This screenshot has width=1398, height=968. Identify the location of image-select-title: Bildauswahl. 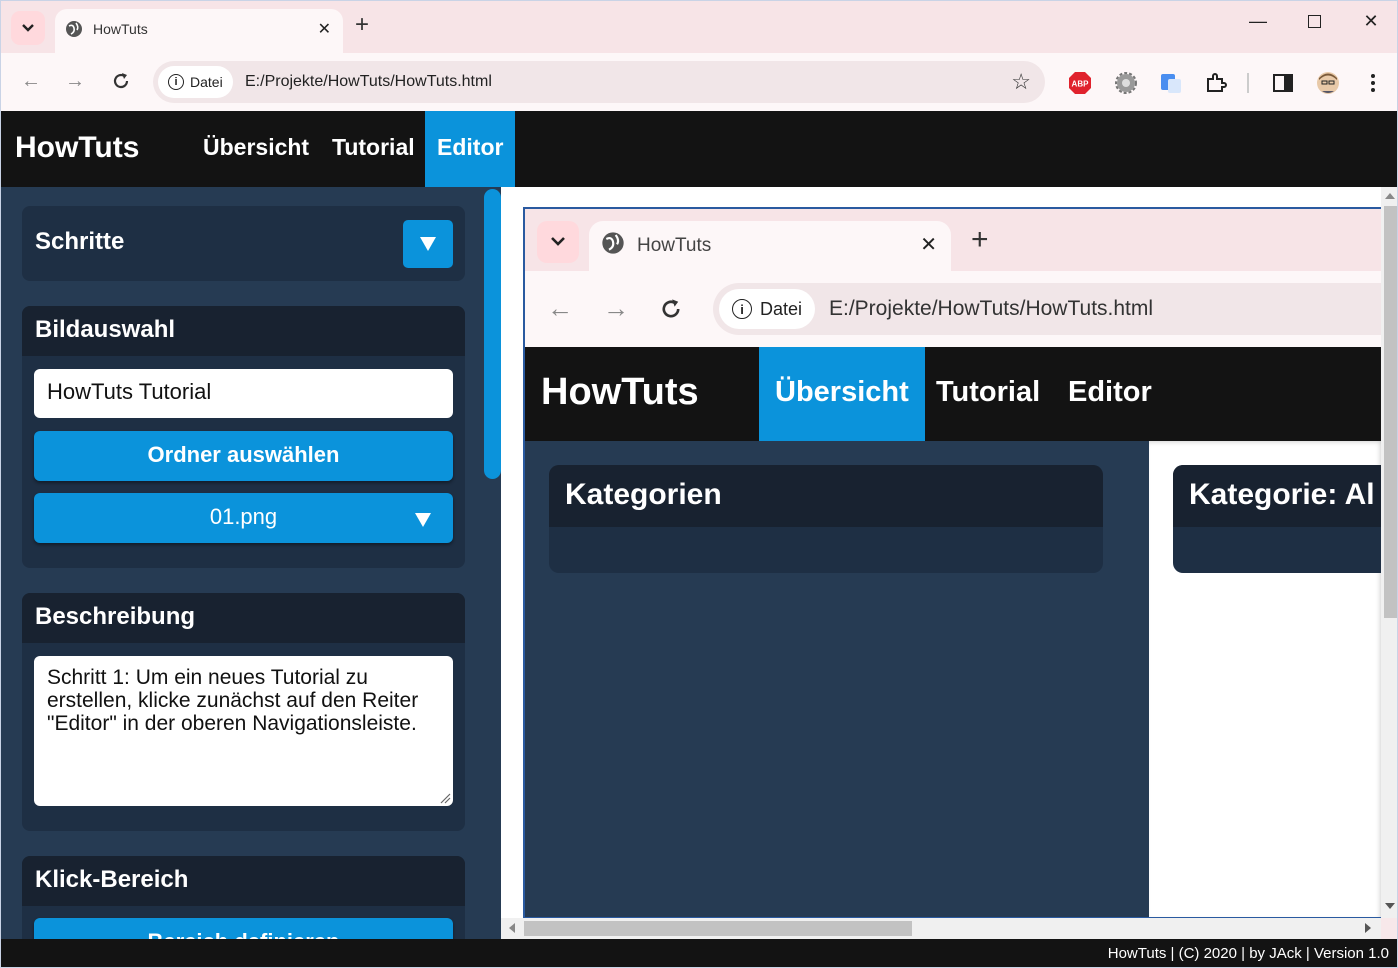
(243, 331).